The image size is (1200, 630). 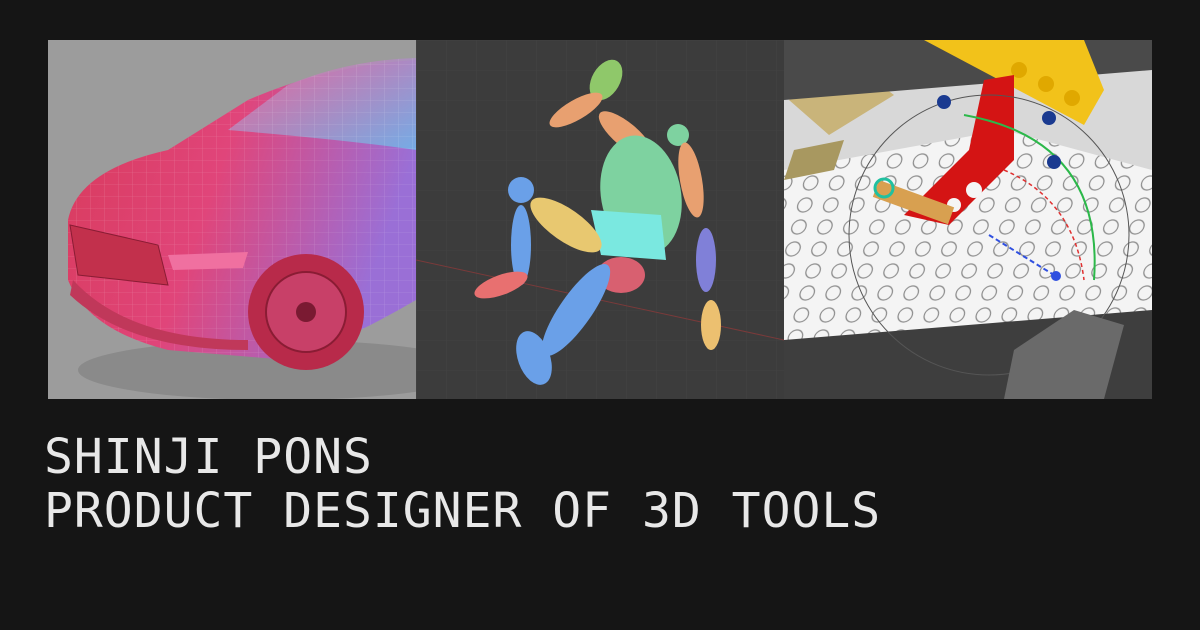 I want to click on designer-name: SHINJI PONS, so click(x=208, y=457).